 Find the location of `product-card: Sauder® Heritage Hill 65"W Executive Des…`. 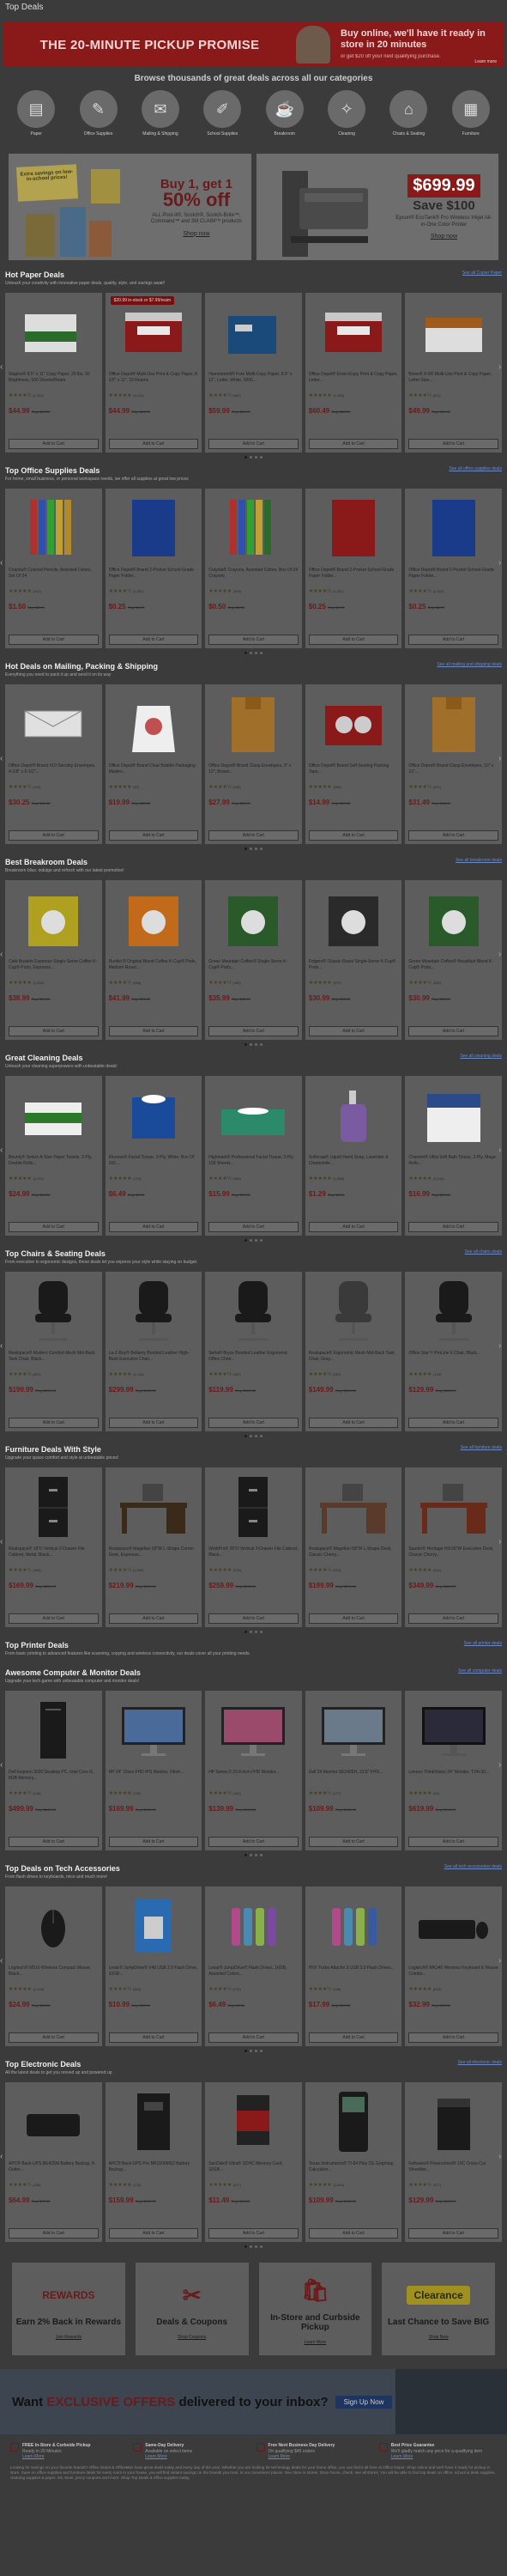

product-card: Sauder® Heritage Hill 65"W Executive Des… is located at coordinates (453, 1547).